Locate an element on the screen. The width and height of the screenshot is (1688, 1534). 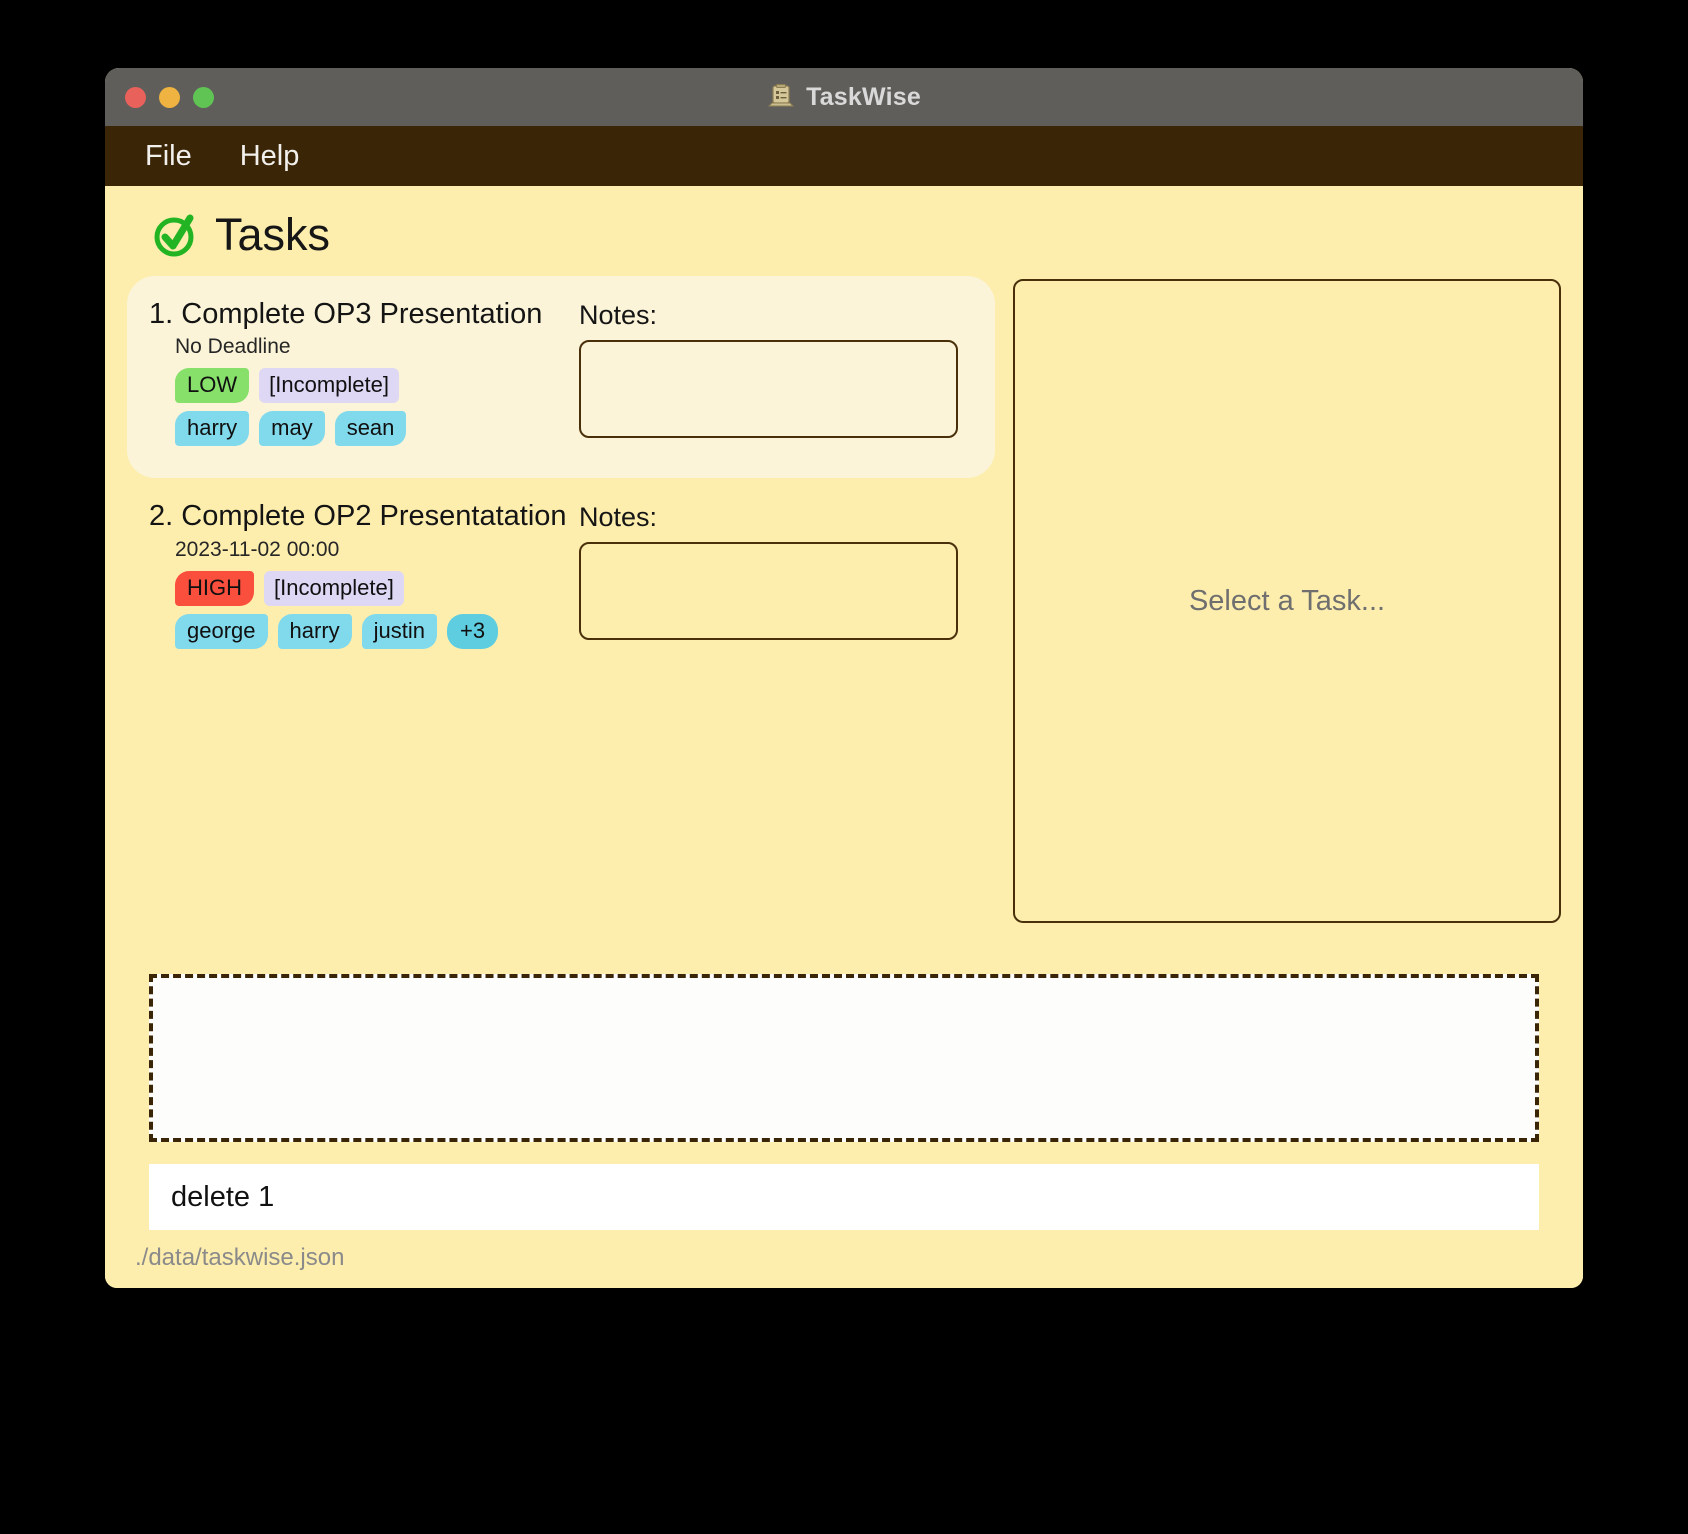
title-bar: TaskWise is located at coordinates (844, 97).